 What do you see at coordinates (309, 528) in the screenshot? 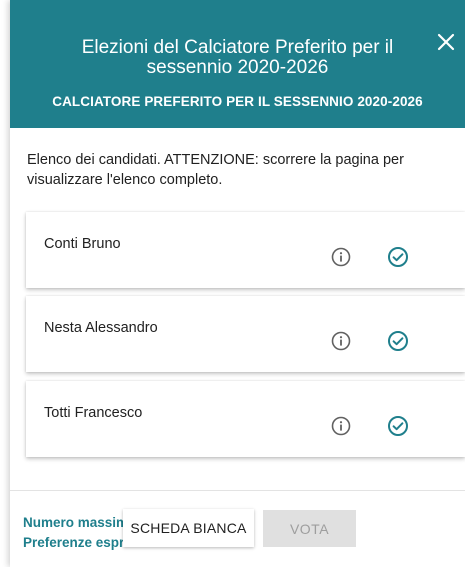
I see `vote-button: VOTA` at bounding box center [309, 528].